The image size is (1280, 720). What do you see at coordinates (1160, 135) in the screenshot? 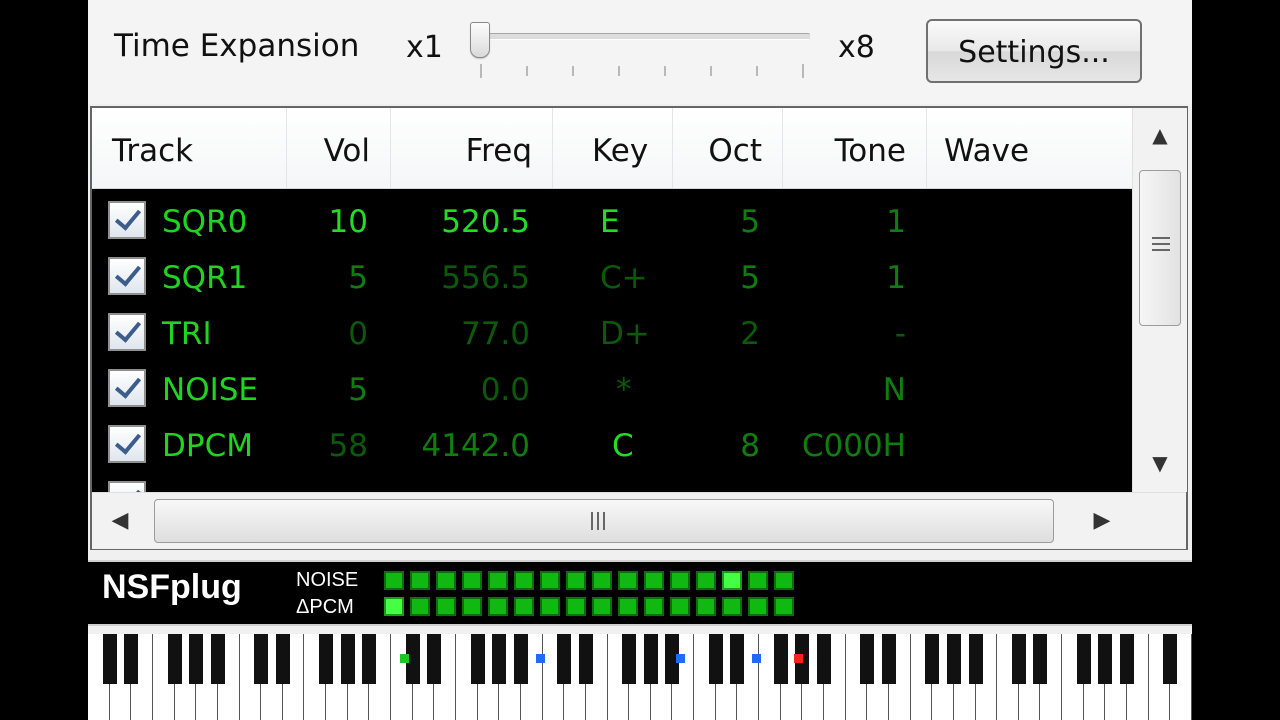
I see `scroll-up-arrow-icon: ▲` at bounding box center [1160, 135].